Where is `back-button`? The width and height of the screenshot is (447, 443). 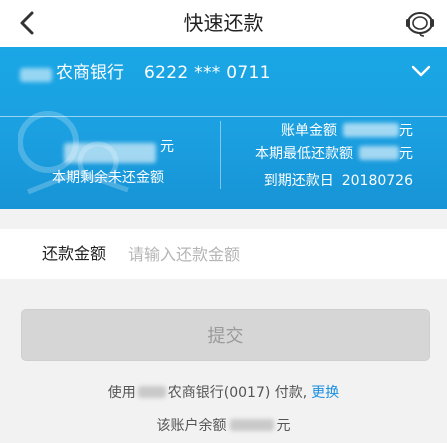 back-button is located at coordinates (27, 23).